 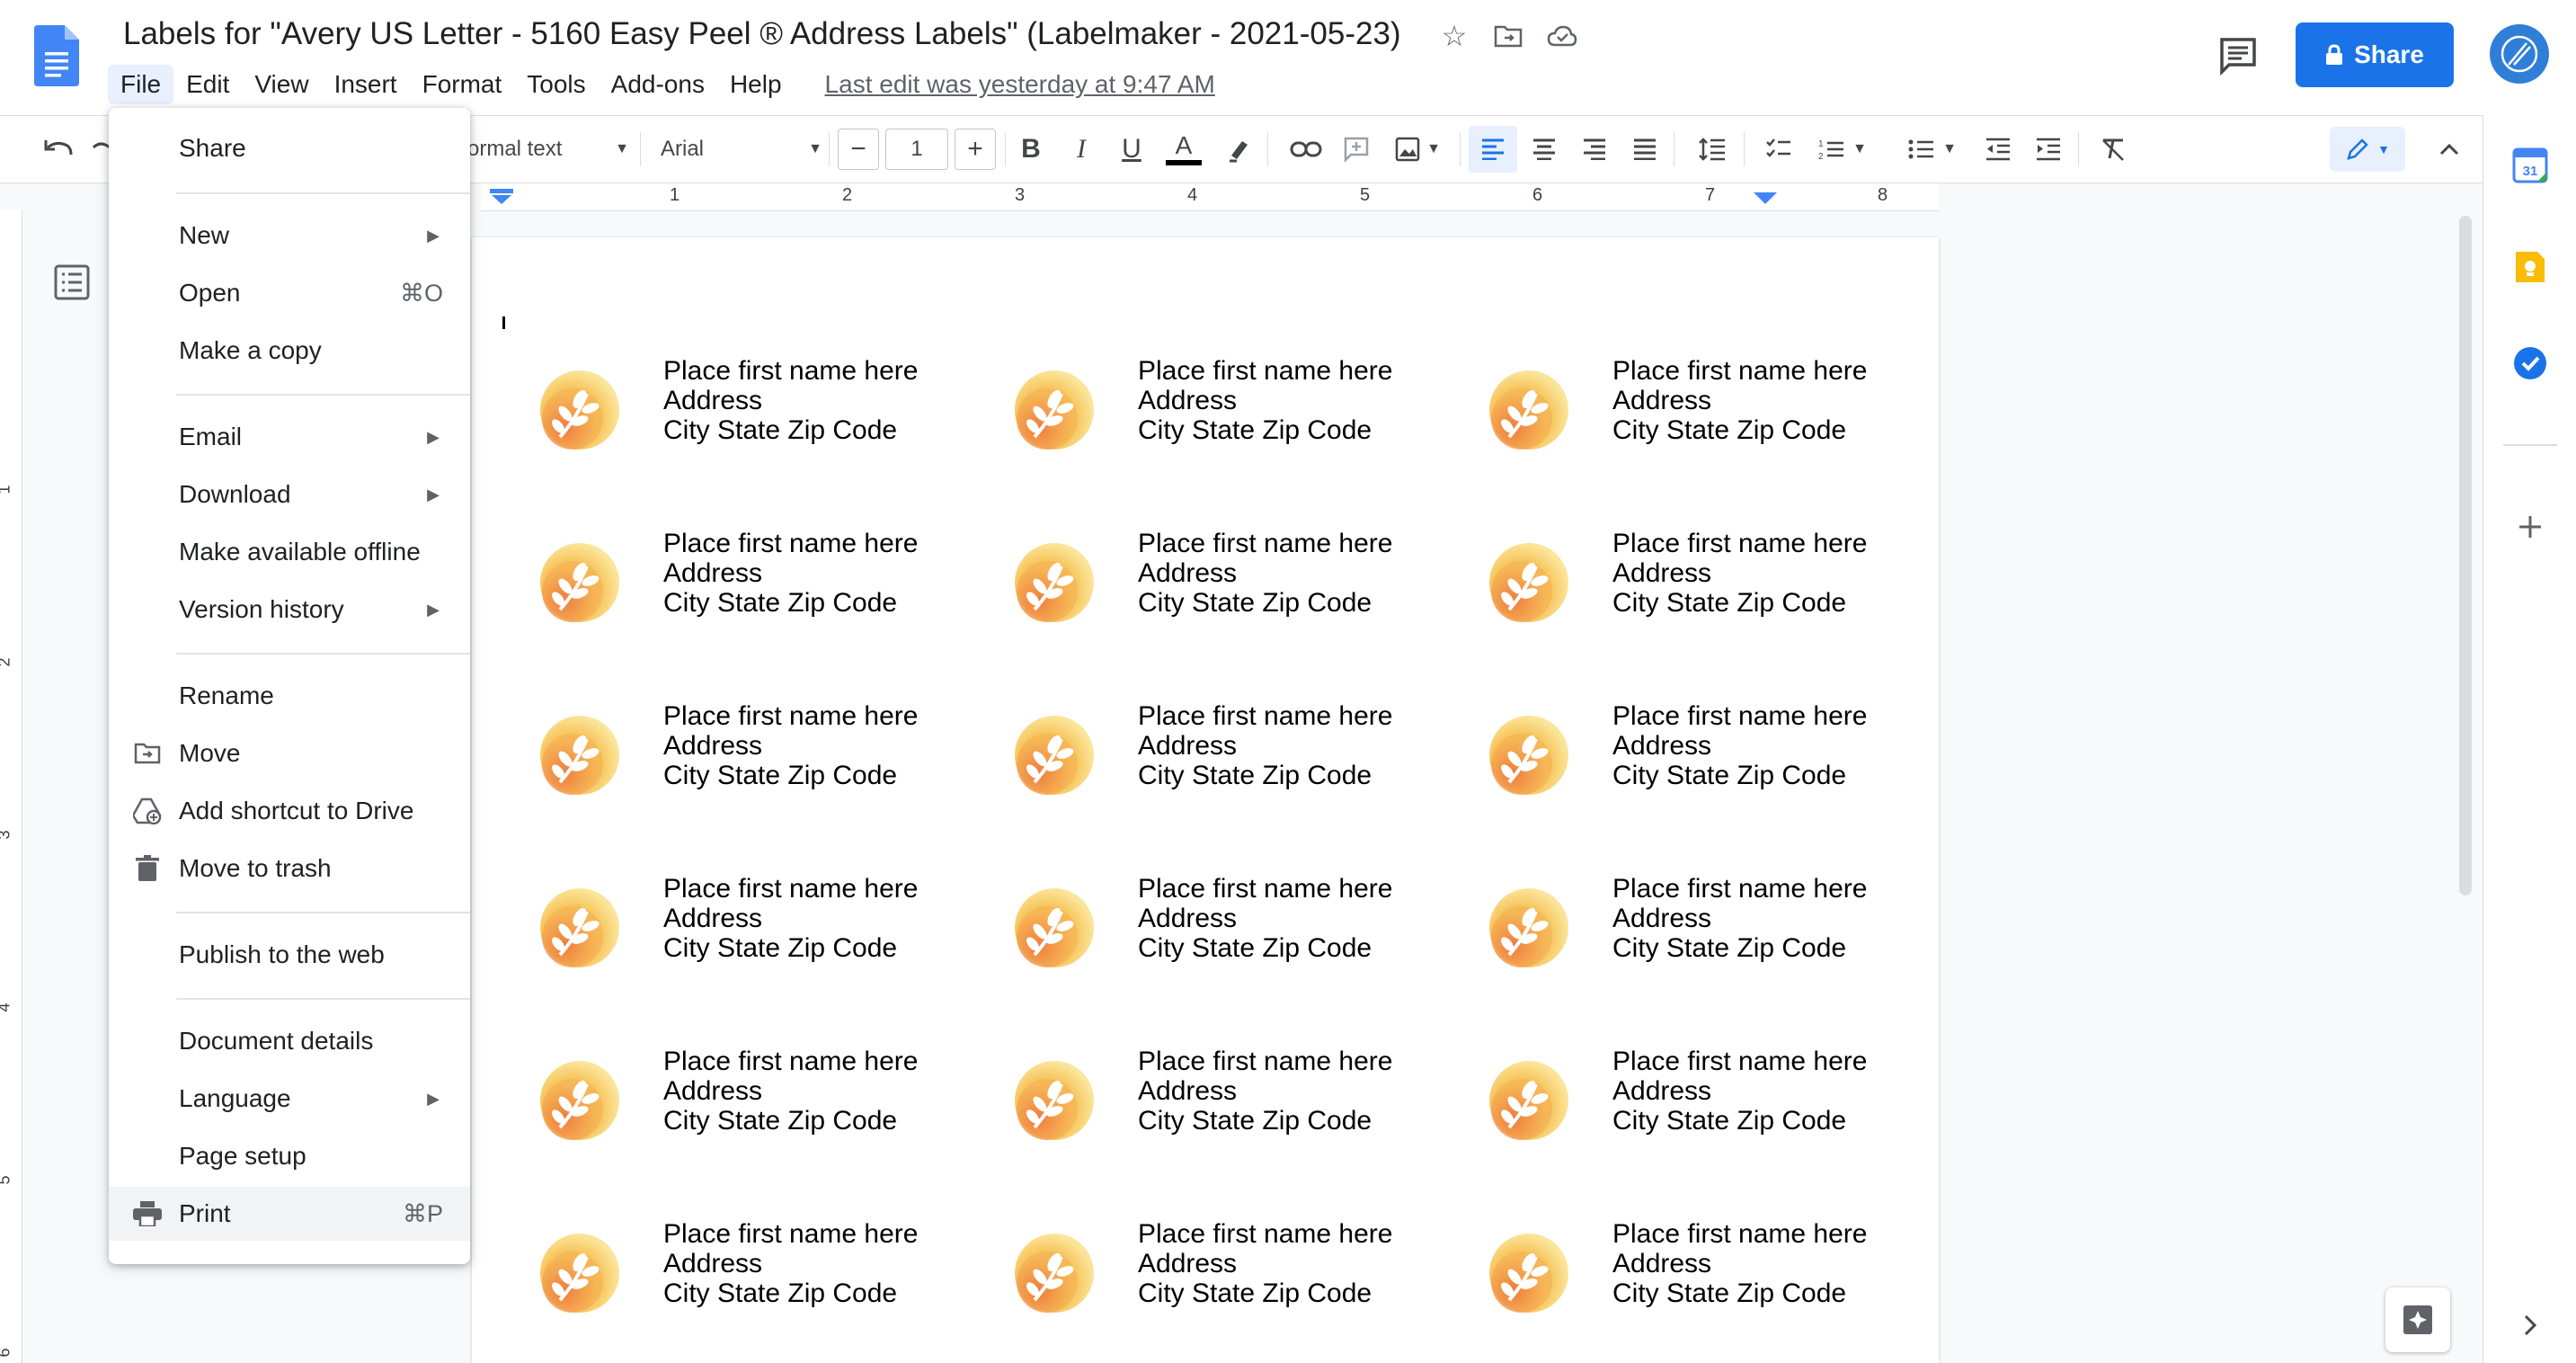 I want to click on clear-formatting-icon, so click(x=2113, y=149).